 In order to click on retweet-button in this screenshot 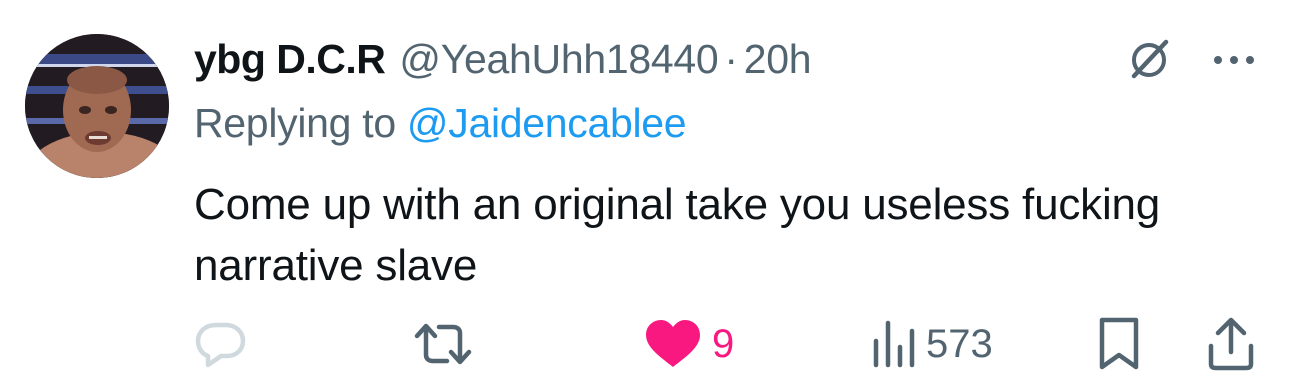, I will do `click(443, 344)`.